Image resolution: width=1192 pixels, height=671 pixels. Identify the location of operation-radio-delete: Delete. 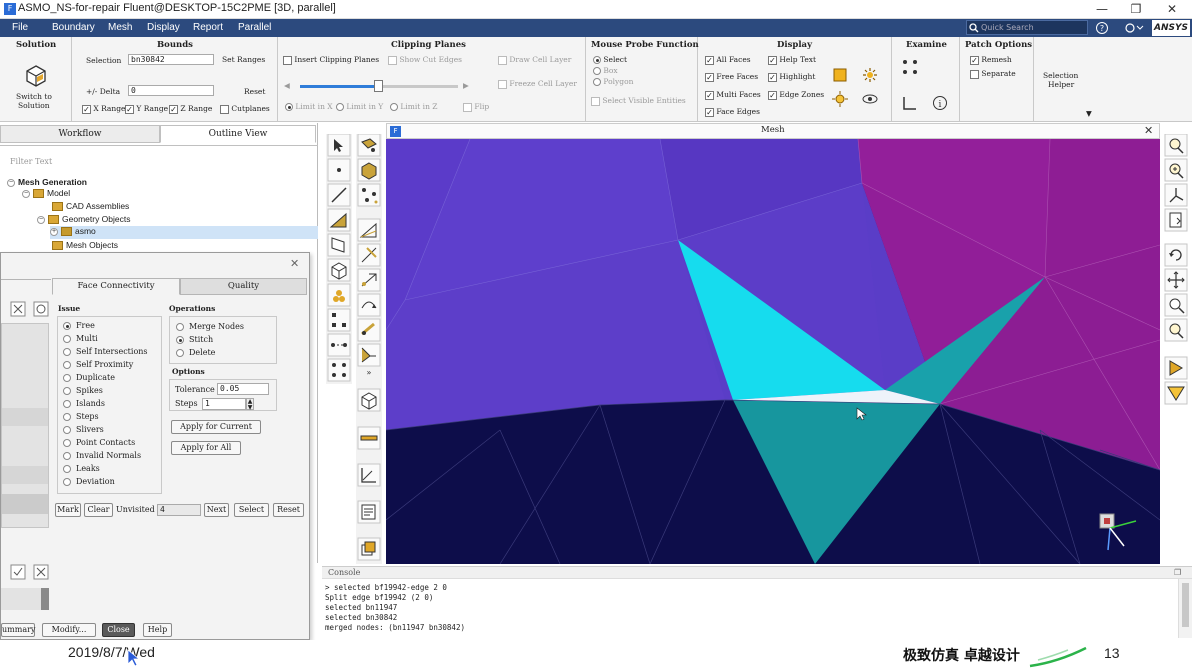
(226, 354).